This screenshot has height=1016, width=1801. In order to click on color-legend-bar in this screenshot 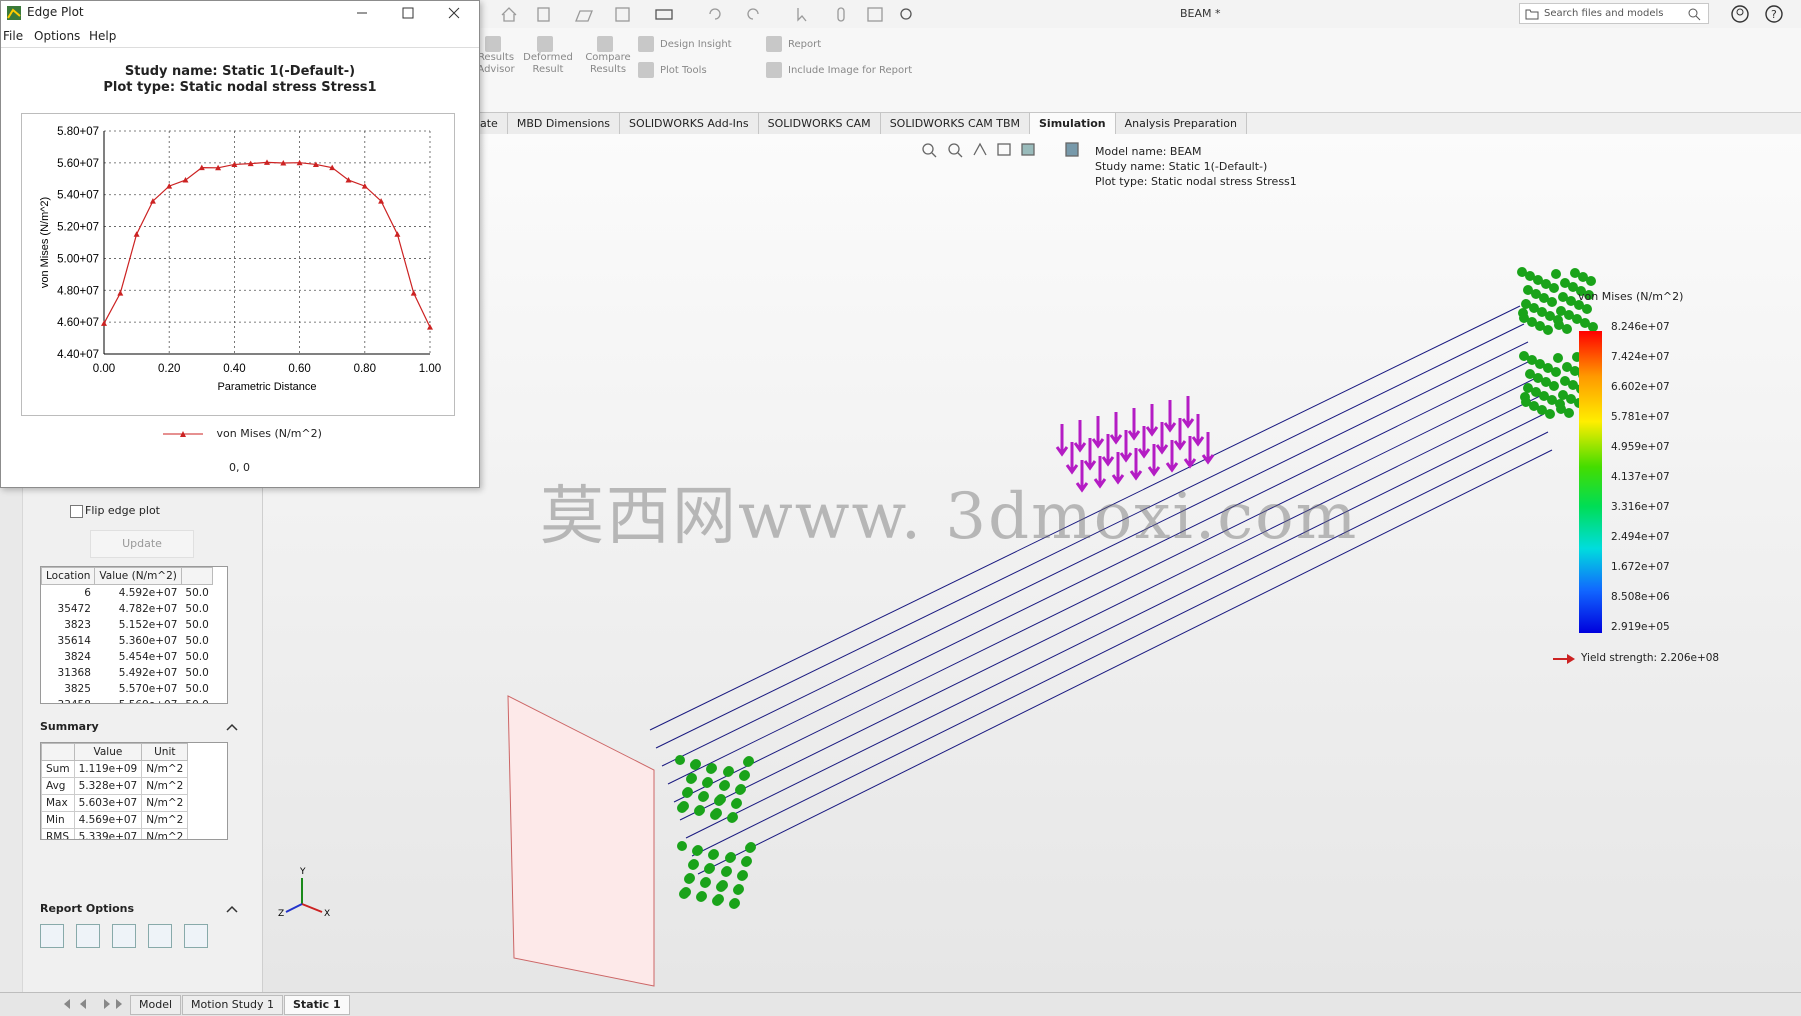, I will do `click(1590, 482)`.